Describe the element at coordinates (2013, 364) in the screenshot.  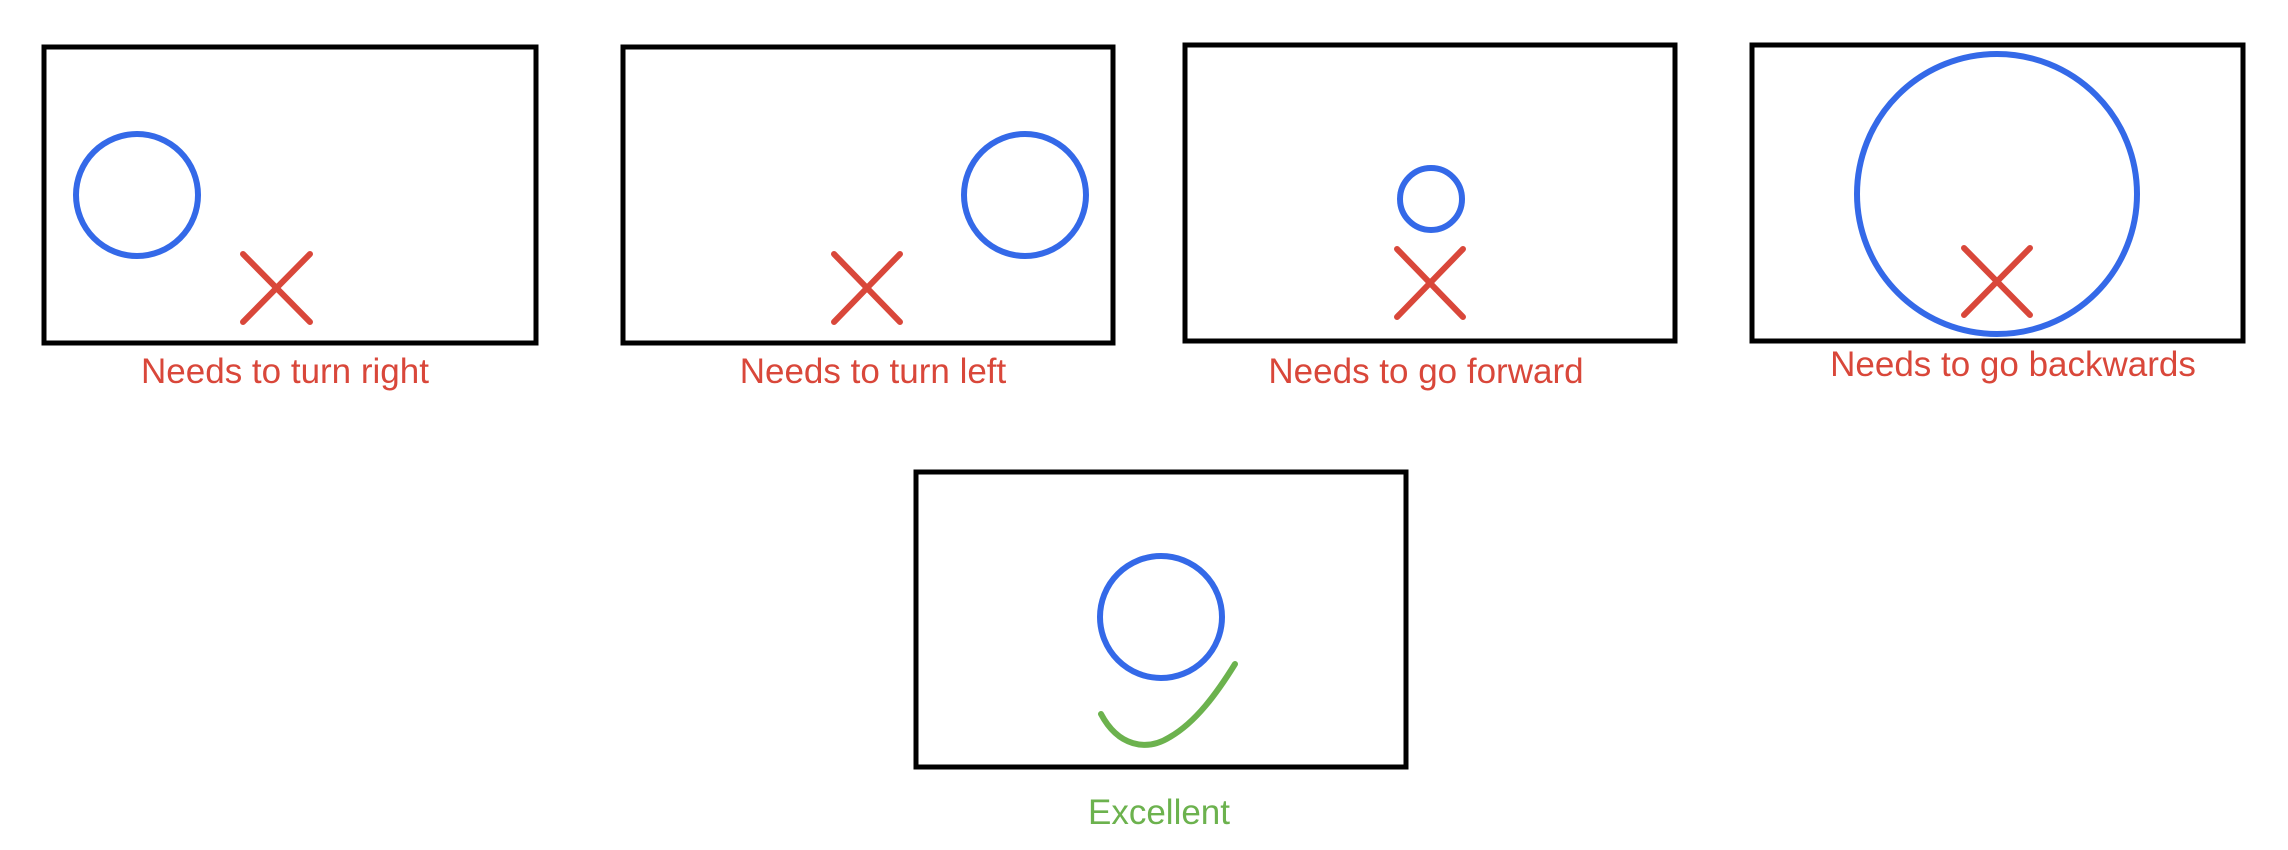
I see `panel-caption: Needs to go backwards` at that location.